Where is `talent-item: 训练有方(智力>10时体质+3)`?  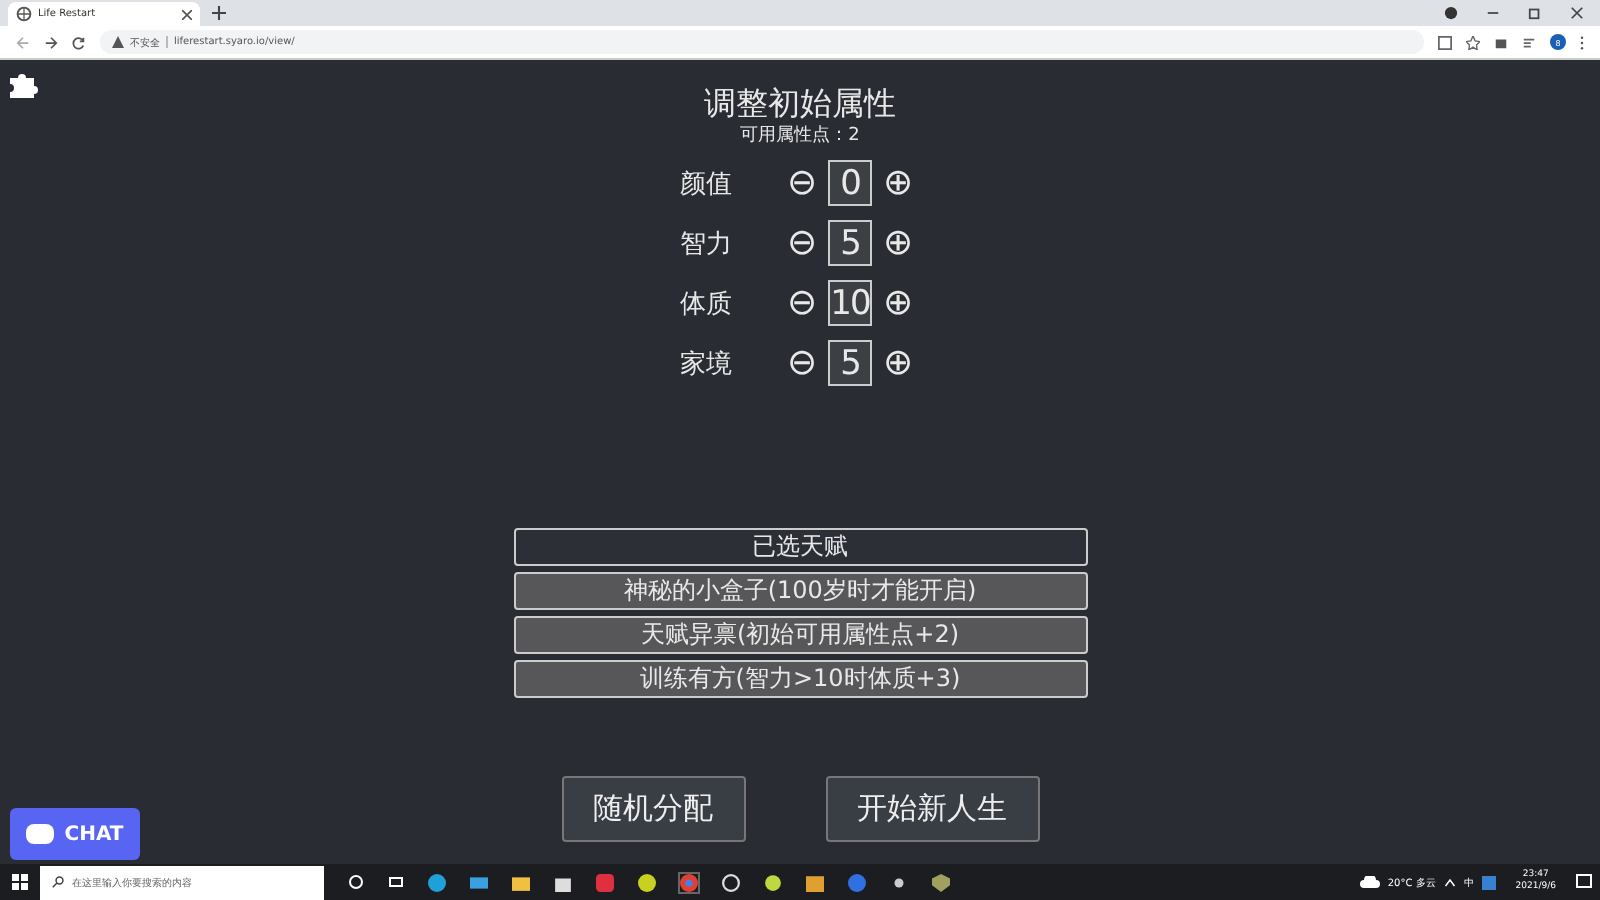
talent-item: 训练有方(智力>10时体质+3) is located at coordinates (800, 679).